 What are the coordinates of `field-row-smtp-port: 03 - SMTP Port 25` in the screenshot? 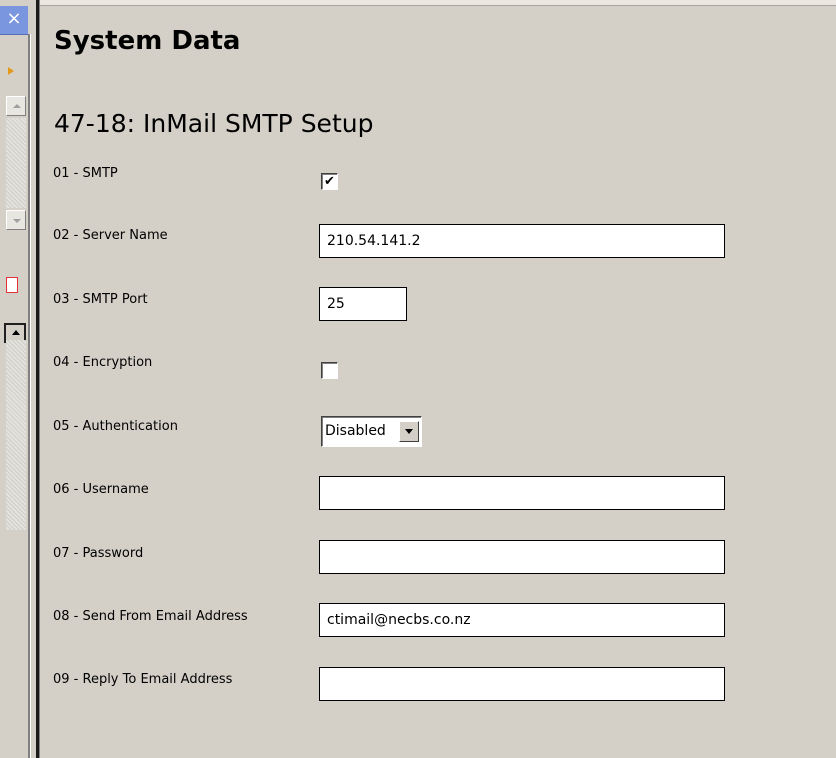 It's located at (438, 309).